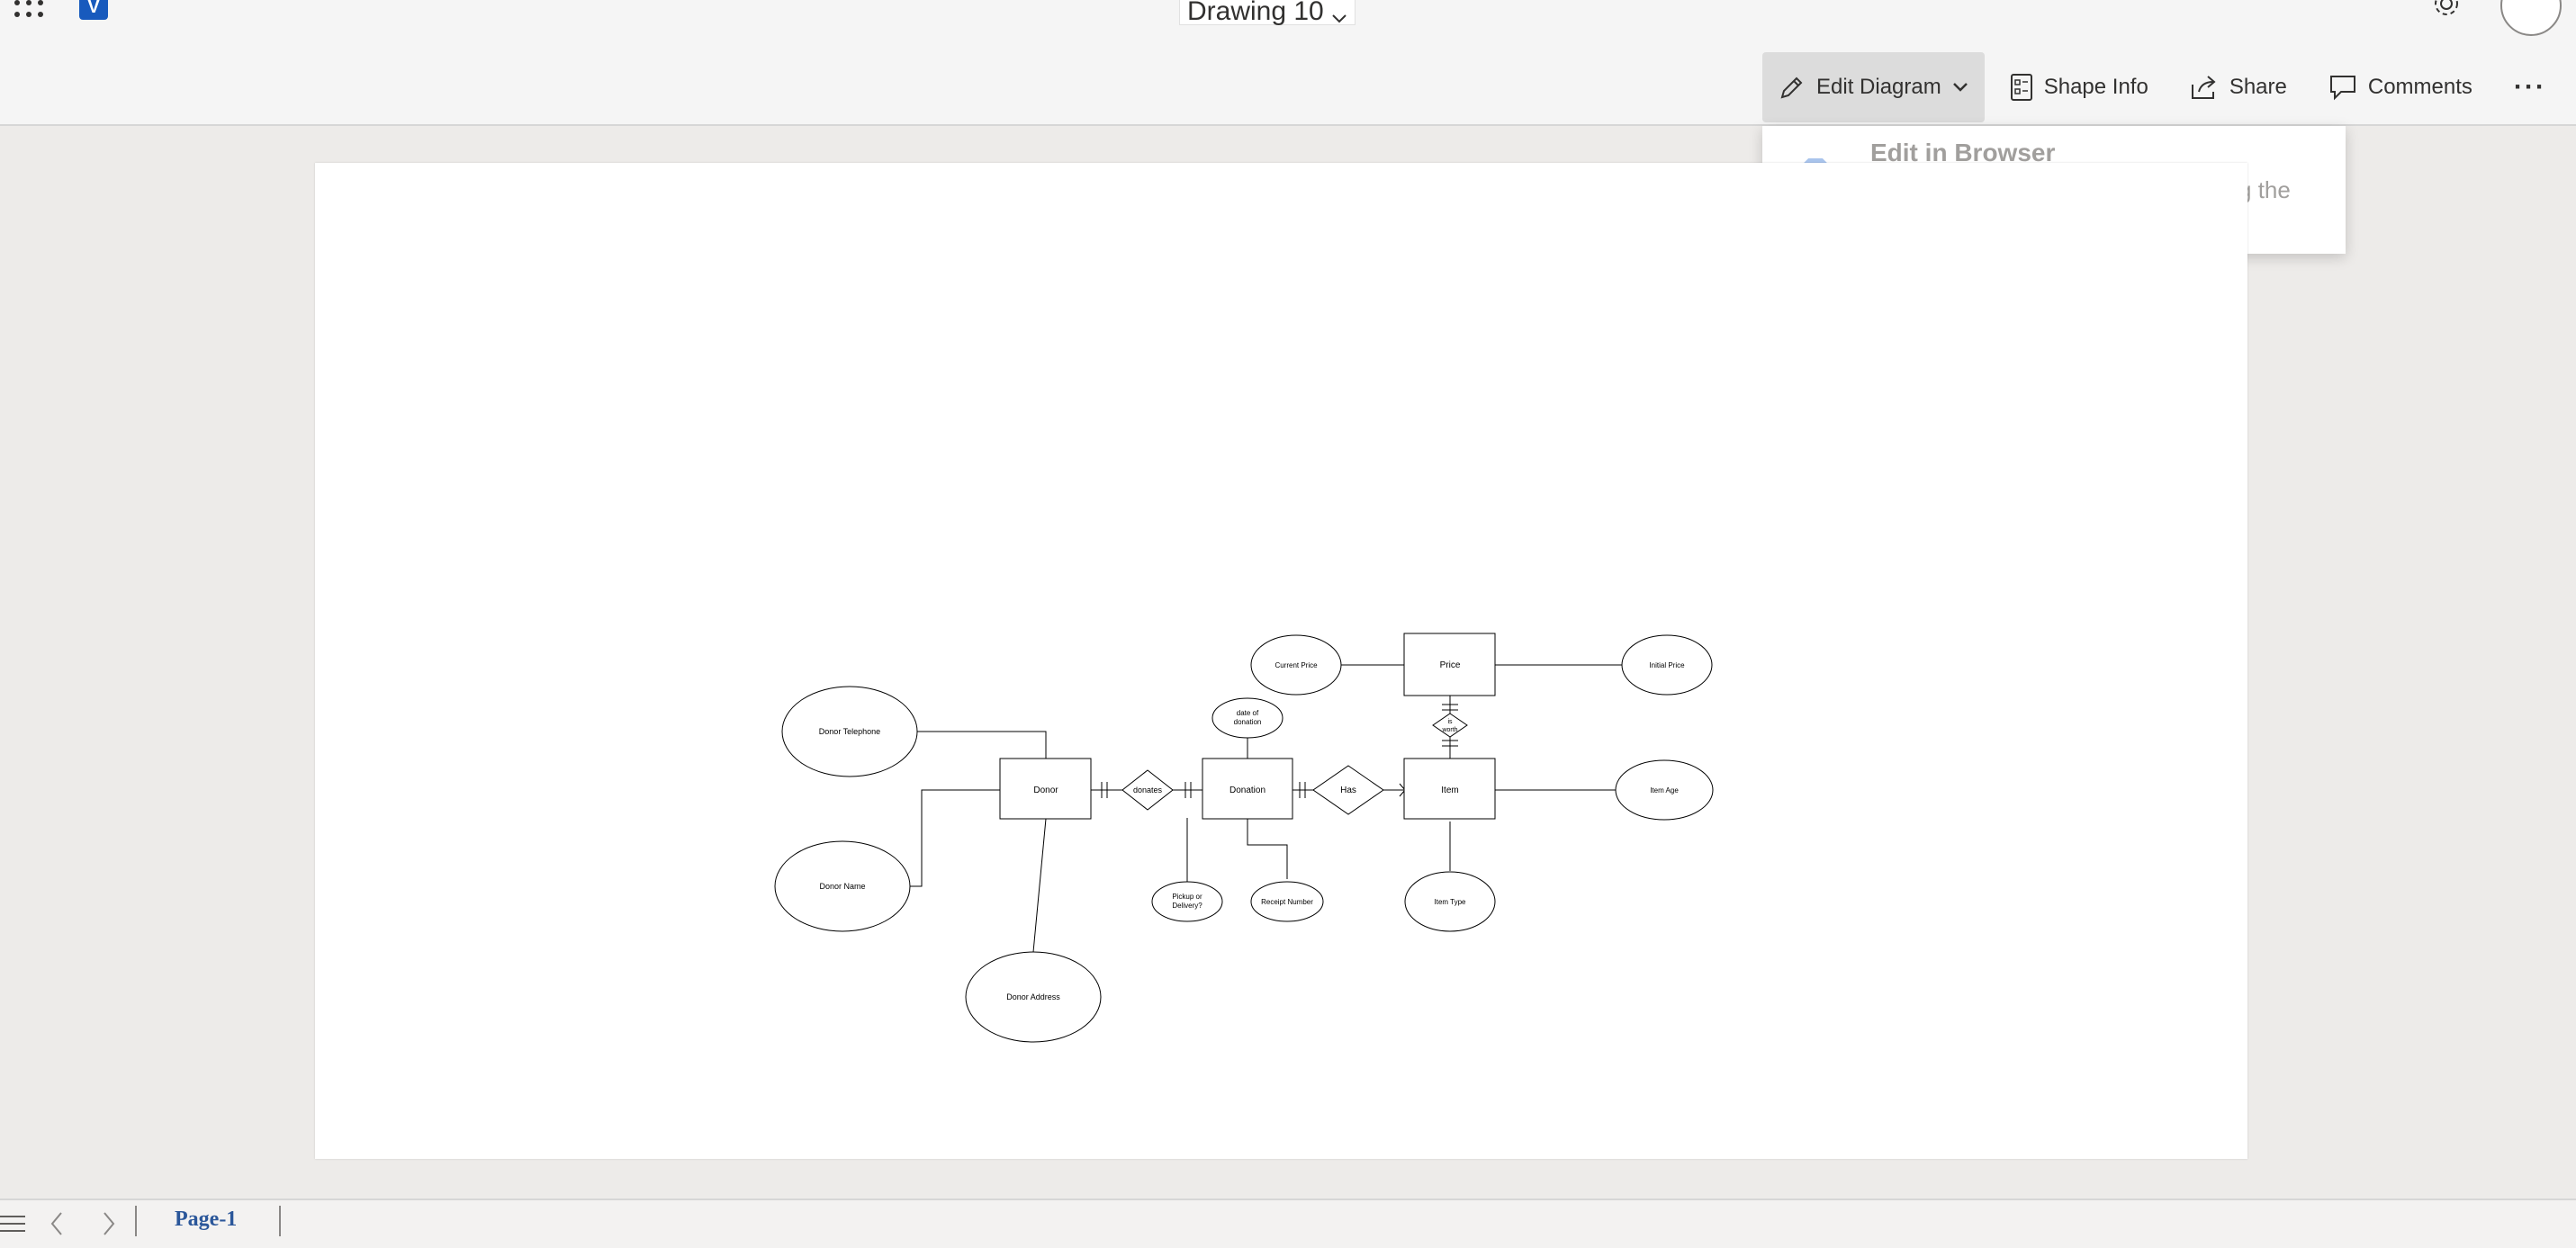 Image resolution: width=2576 pixels, height=1248 pixels. Describe the element at coordinates (1255, 13) in the screenshot. I see `document-title-text: Drawing 10` at that location.